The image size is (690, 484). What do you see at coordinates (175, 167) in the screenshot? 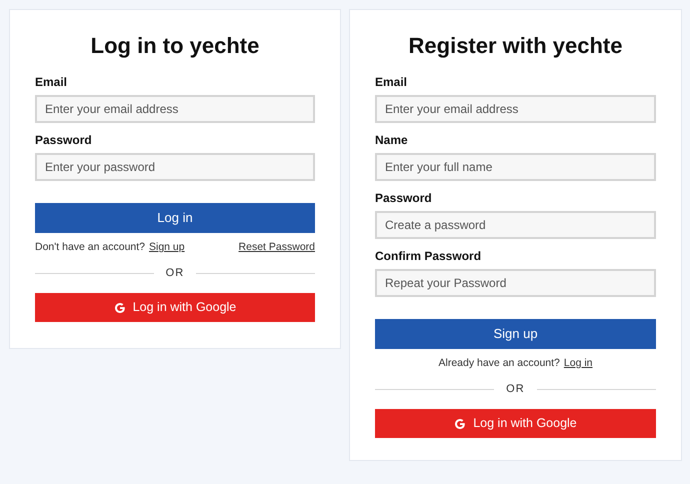
I see `input-field: Enter your password` at bounding box center [175, 167].